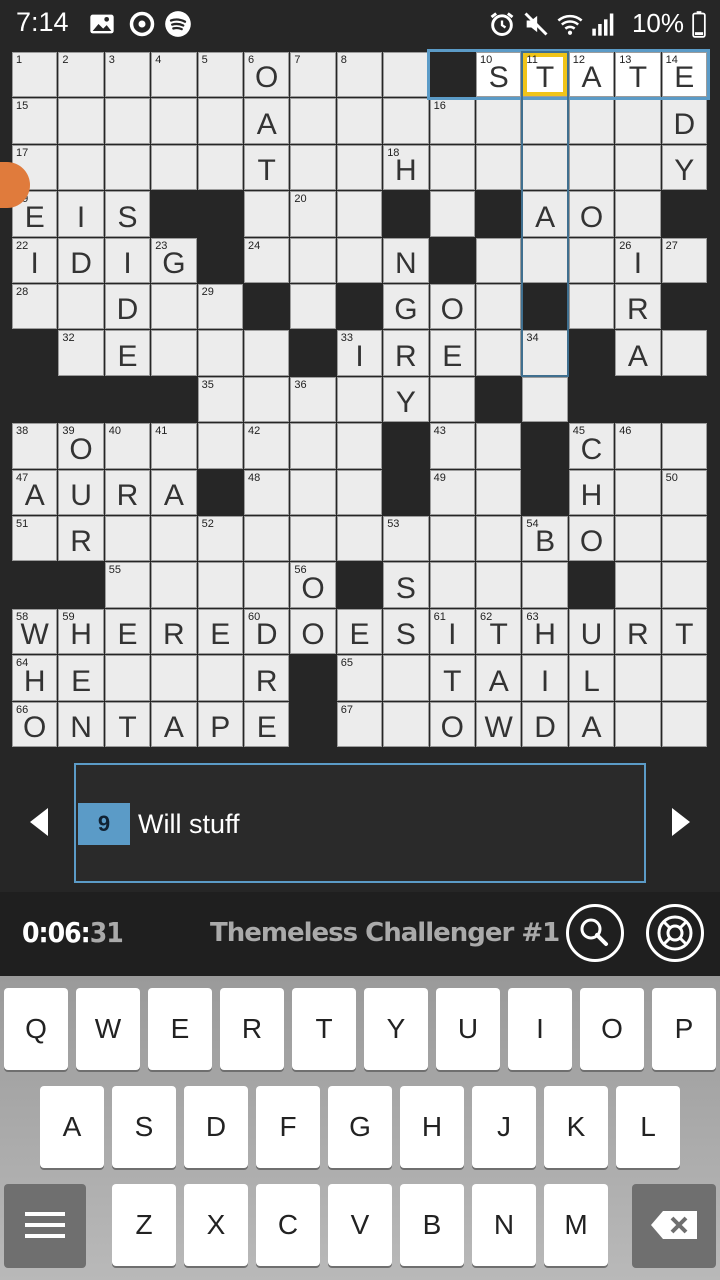  I want to click on grid-cell: 63 H, so click(545, 631).